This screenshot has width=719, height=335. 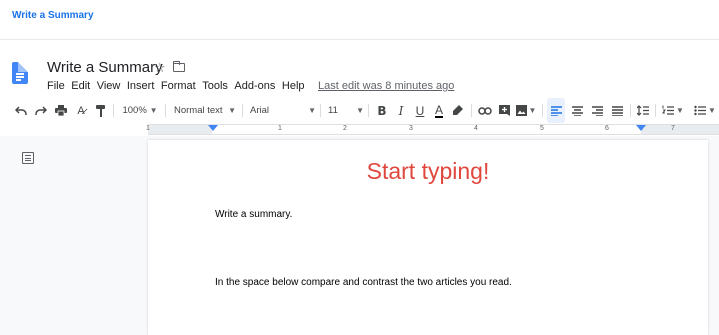 What do you see at coordinates (105, 67) in the screenshot?
I see `document-title: Write a Summary` at bounding box center [105, 67].